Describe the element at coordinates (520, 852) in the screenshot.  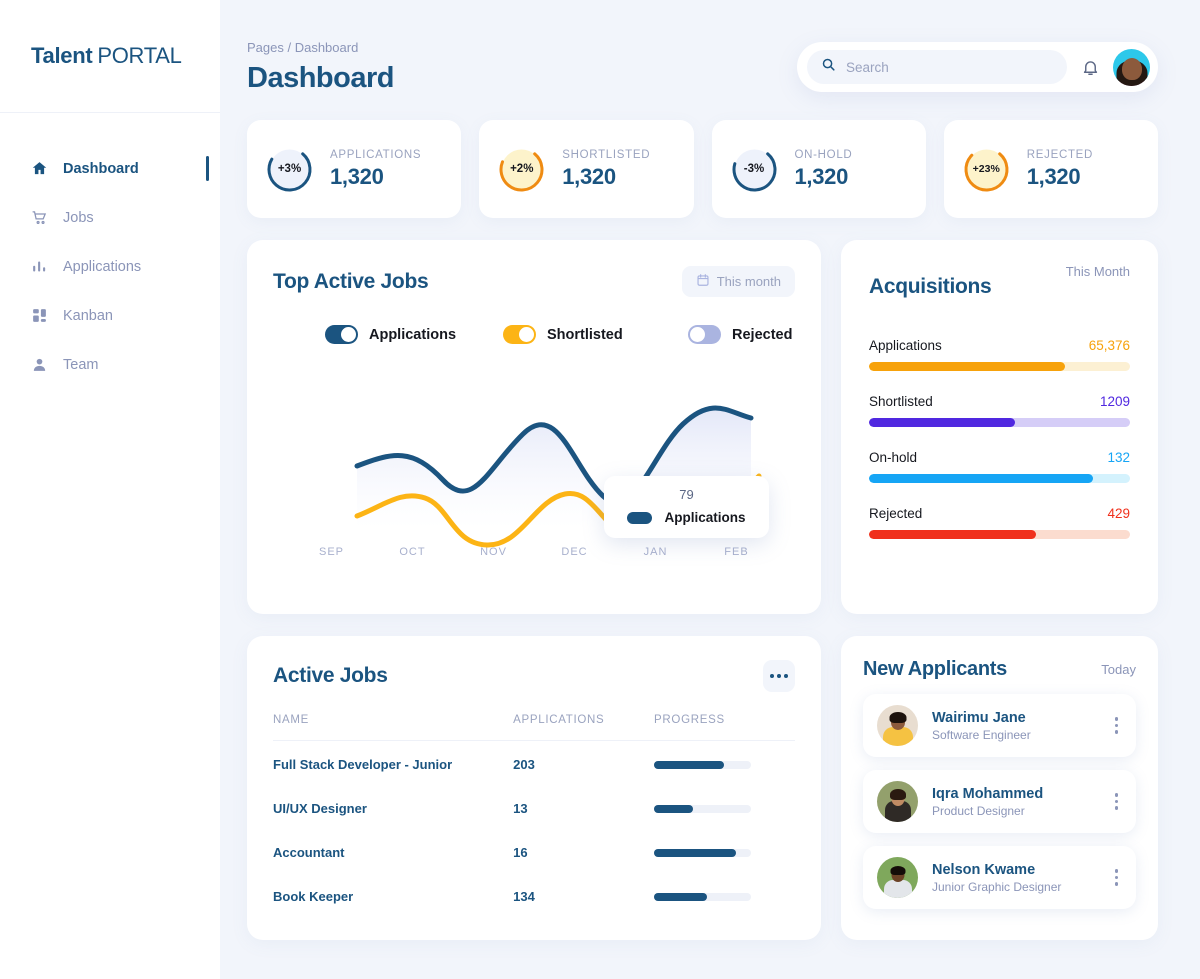
I see `job-applications: 16` at that location.